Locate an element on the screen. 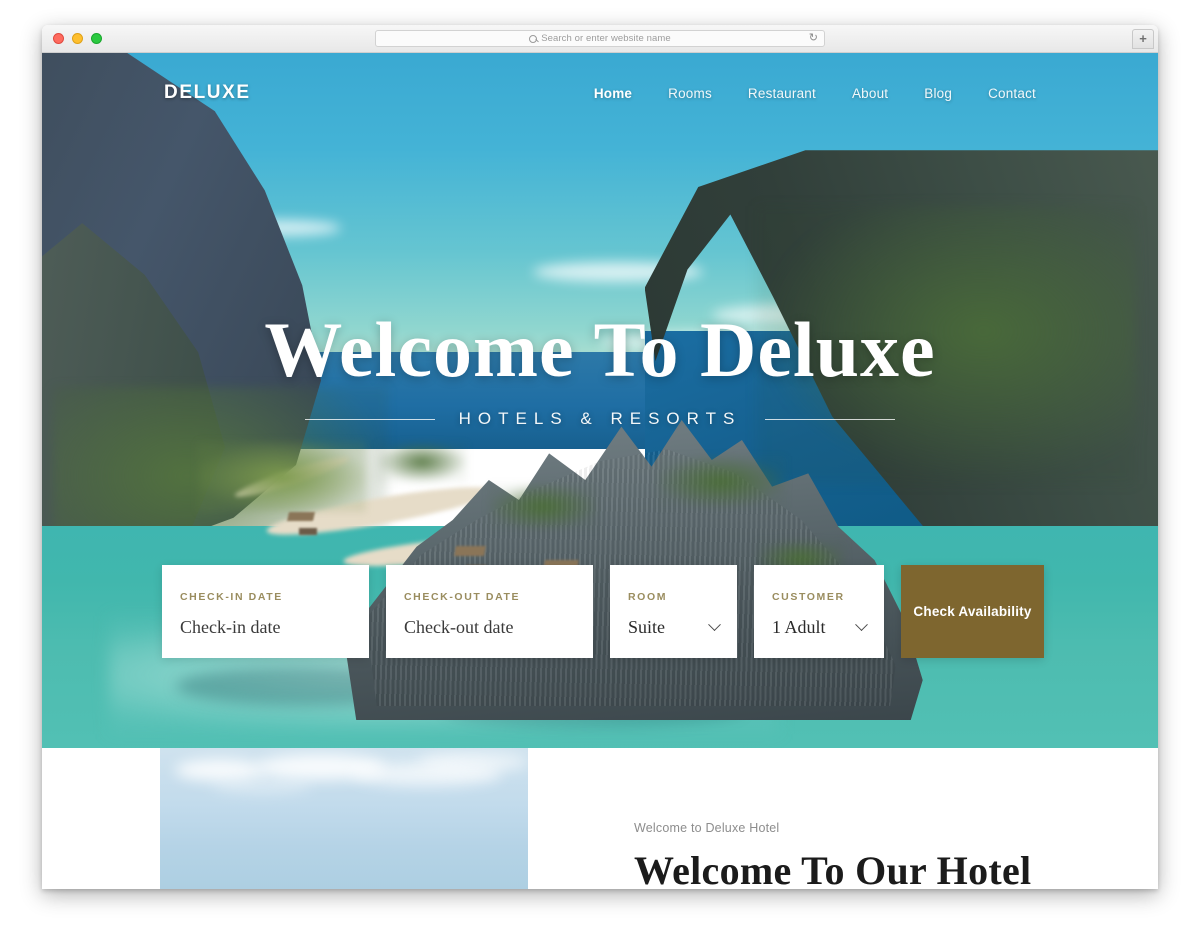 The width and height of the screenshot is (1200, 946). checkout-date-label: CHECK-OUT DATE is located at coordinates (462, 597).